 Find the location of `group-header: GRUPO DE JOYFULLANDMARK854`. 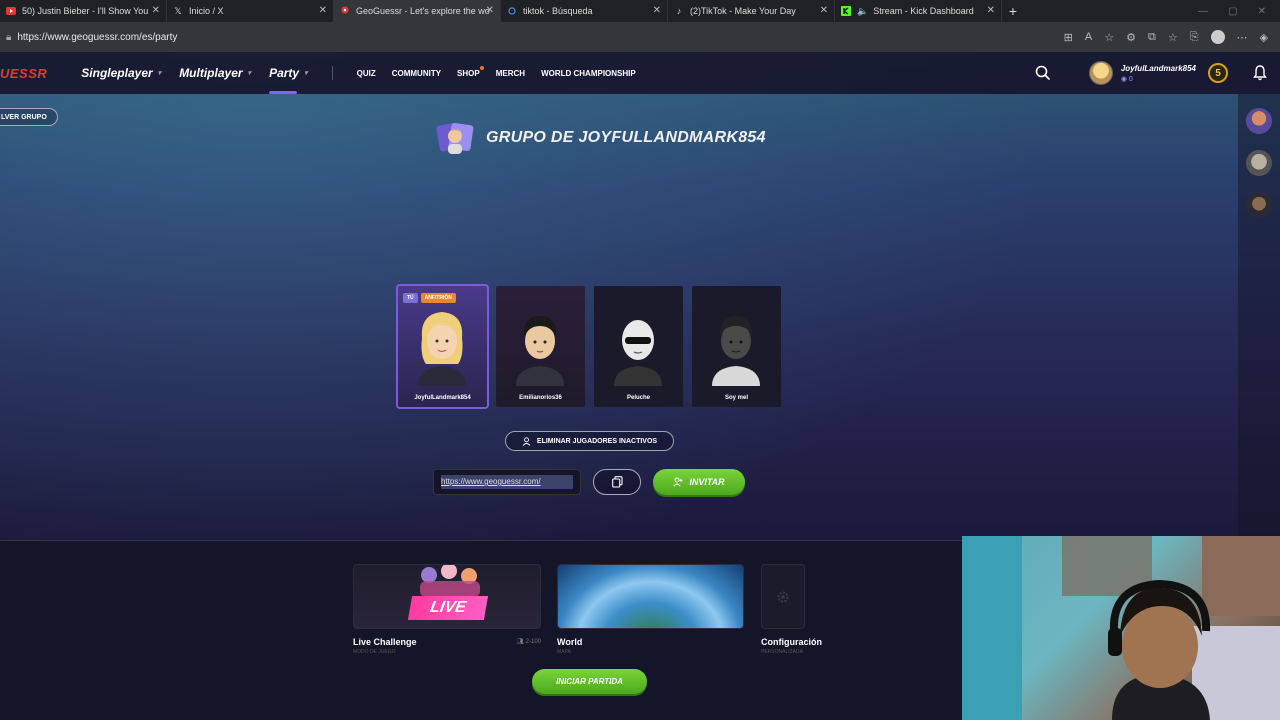

group-header: GRUPO DE JOYFULLANDMARK854 is located at coordinates (601, 138).